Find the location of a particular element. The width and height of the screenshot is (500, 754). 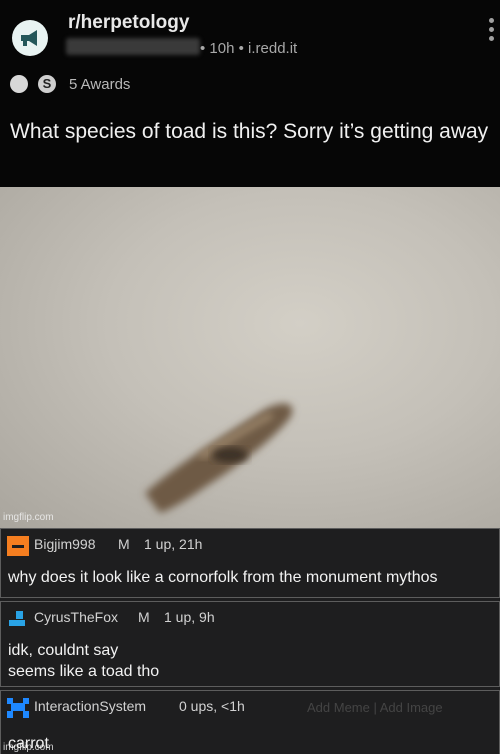

awards-count: 5 Awards is located at coordinates (99, 84).